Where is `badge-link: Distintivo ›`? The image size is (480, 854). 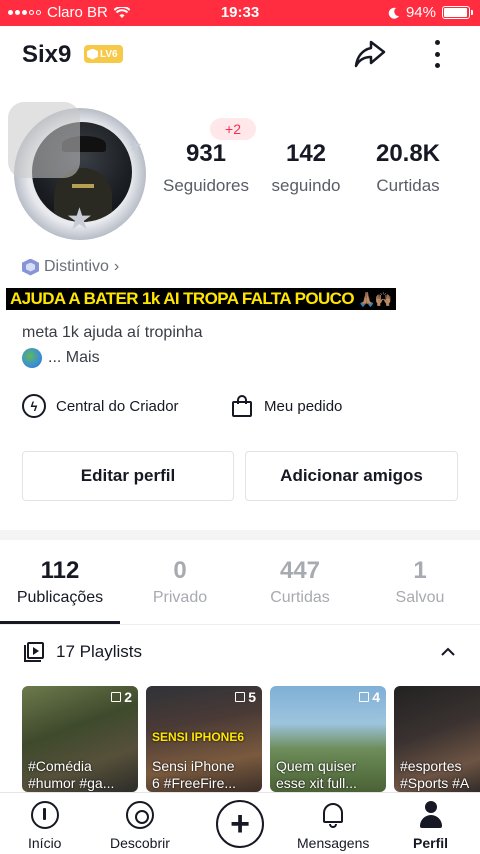
badge-link: Distintivo › is located at coordinates (70, 267).